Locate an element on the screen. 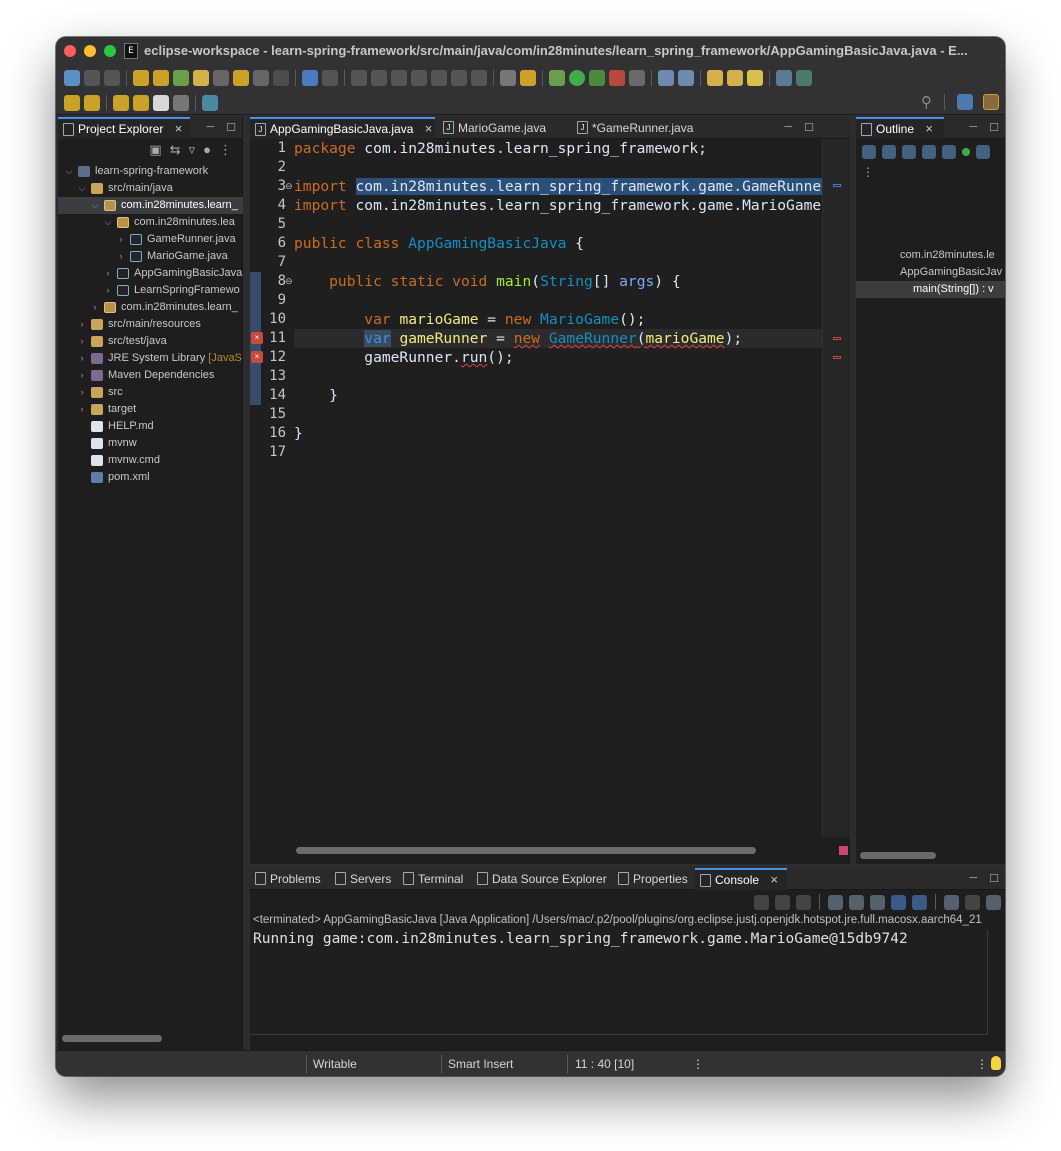 The width and height of the screenshot is (1061, 1151). scrollbar-thumb is located at coordinates (526, 850).